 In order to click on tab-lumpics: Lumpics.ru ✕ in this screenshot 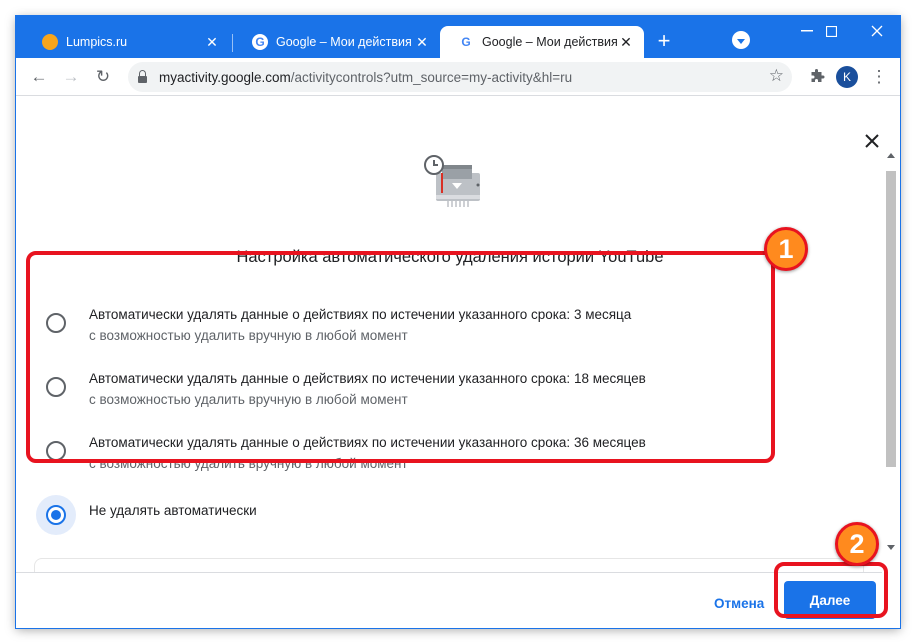, I will do `click(127, 42)`.